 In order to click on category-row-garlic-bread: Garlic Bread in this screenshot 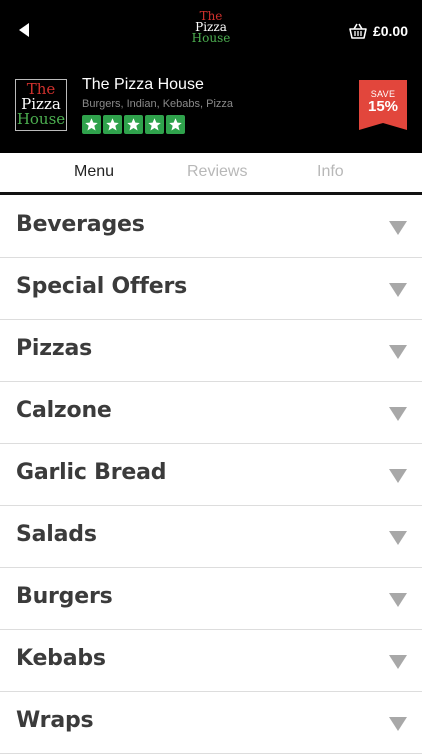, I will do `click(211, 475)`.